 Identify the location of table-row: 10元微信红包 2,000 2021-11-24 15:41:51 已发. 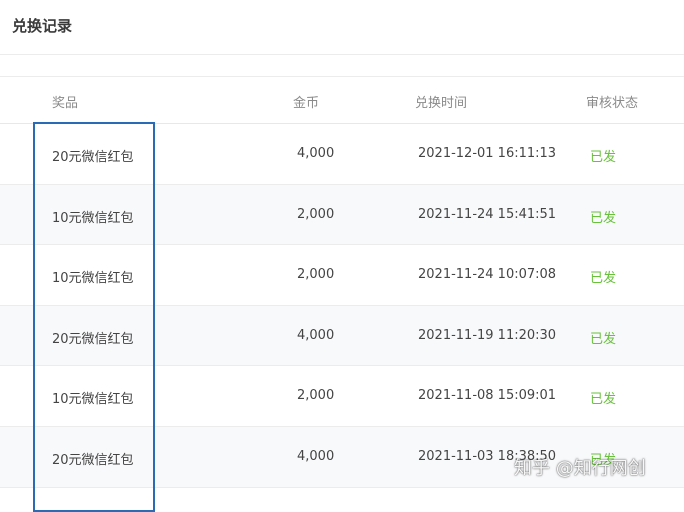
(342, 215).